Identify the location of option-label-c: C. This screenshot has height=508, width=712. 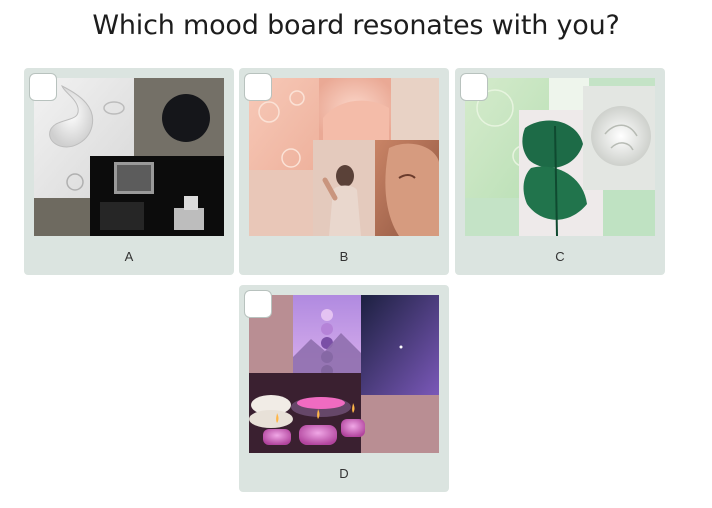
(560, 256).